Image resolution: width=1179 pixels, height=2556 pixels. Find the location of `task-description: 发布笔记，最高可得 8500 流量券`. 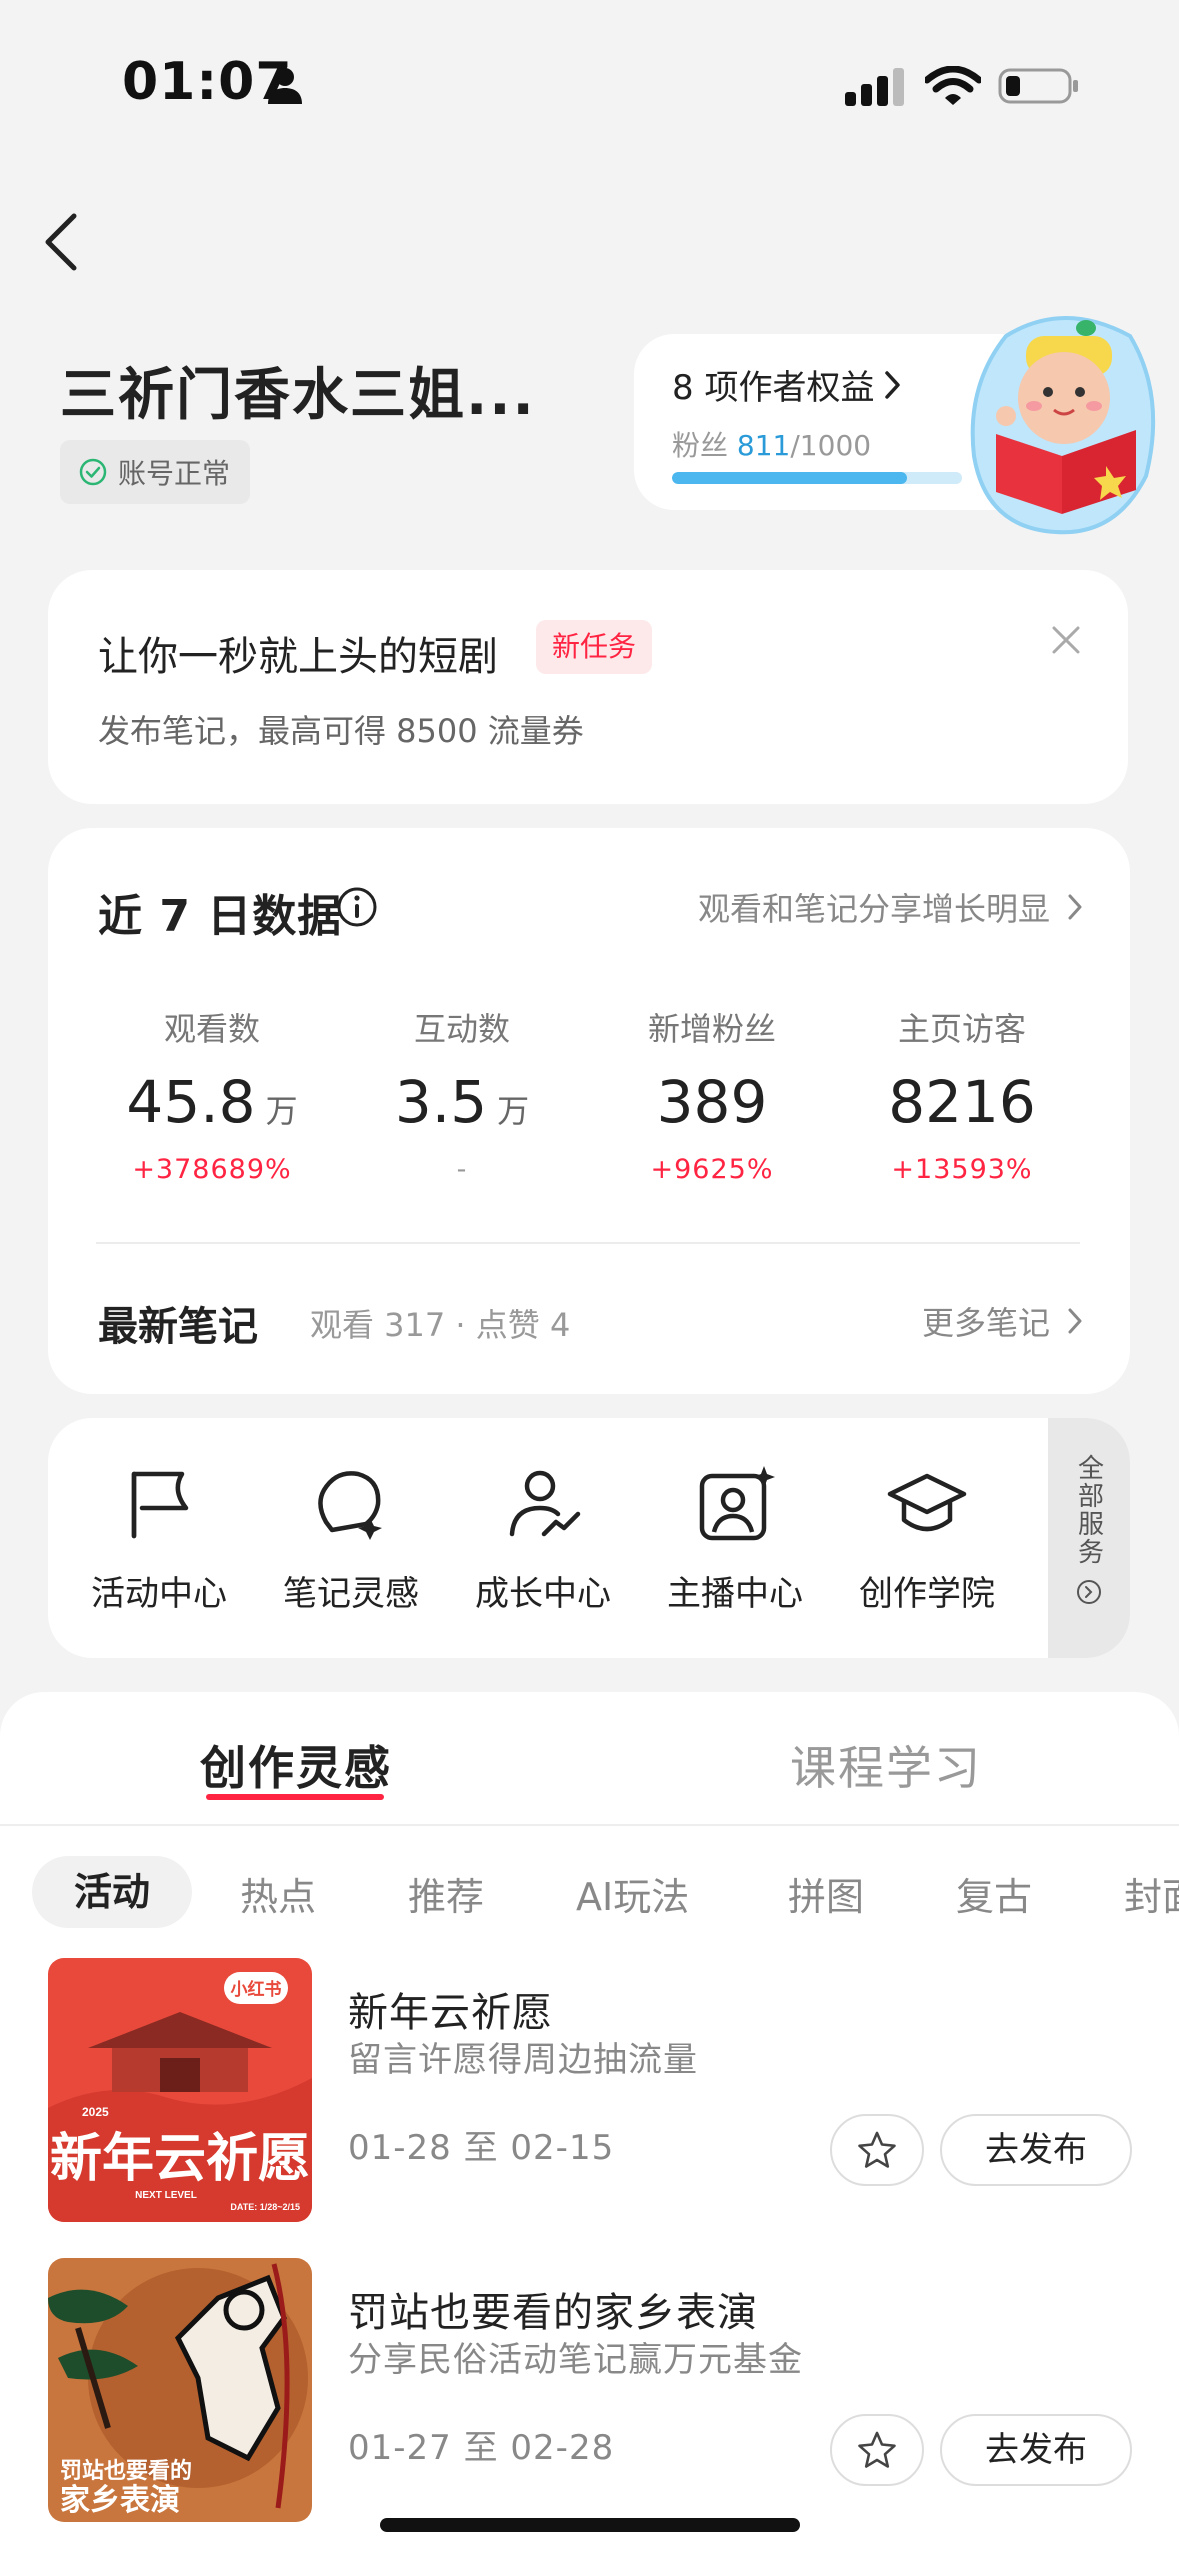

task-description: 发布笔记，最高可得 8500 流量券 is located at coordinates (341, 731).